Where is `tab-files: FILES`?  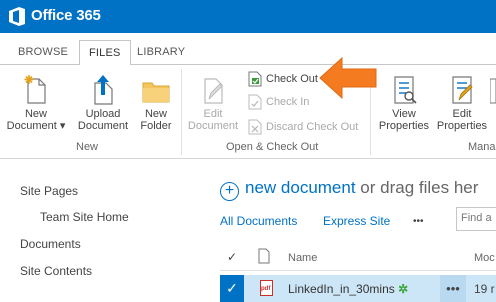 tab-files: FILES is located at coordinates (105, 53).